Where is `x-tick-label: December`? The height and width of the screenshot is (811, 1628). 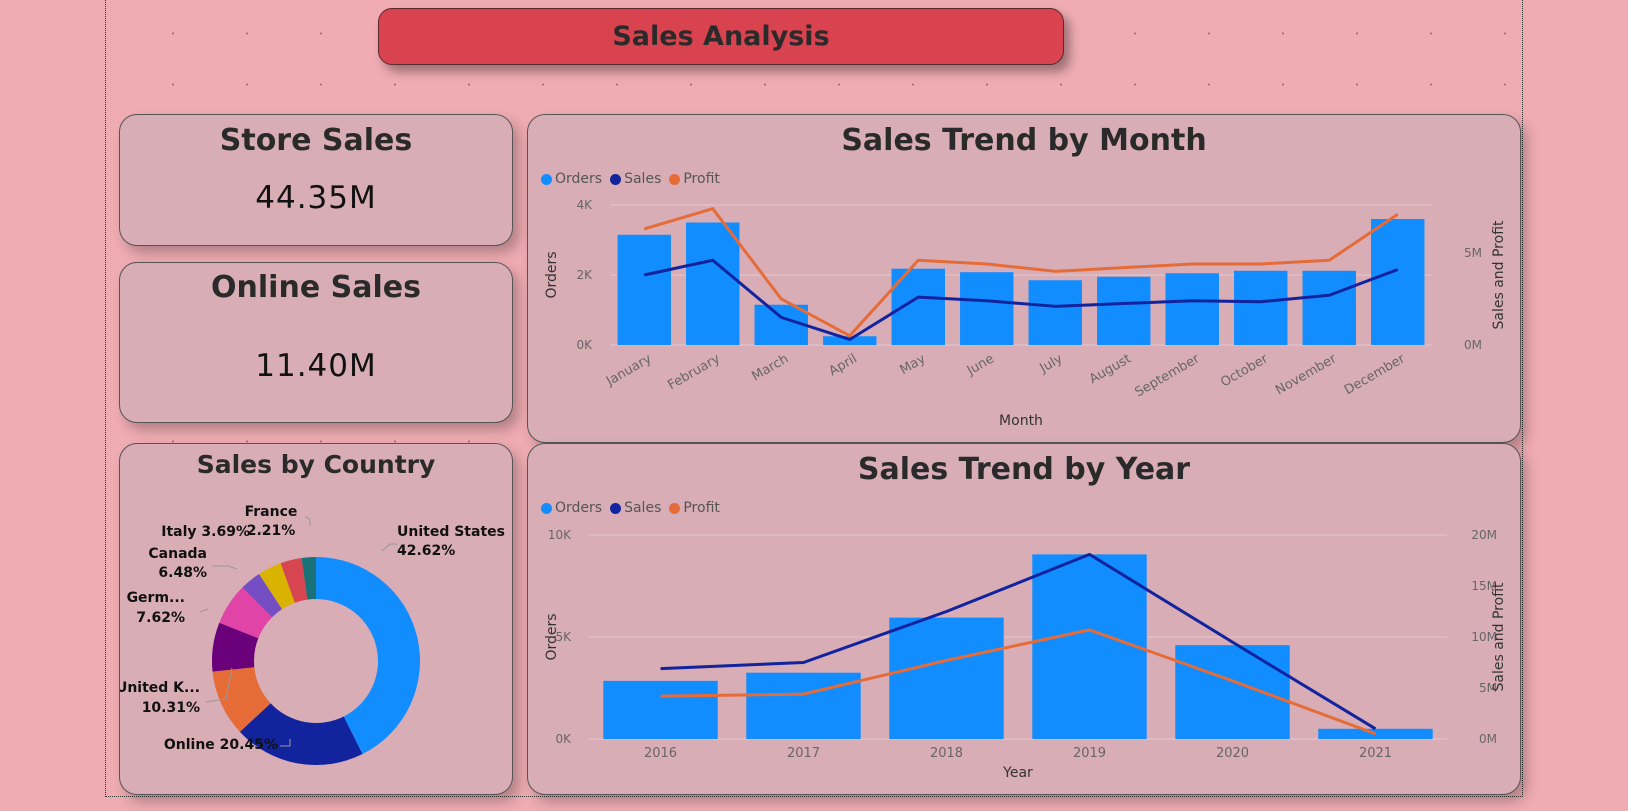 x-tick-label: December is located at coordinates (1375, 374).